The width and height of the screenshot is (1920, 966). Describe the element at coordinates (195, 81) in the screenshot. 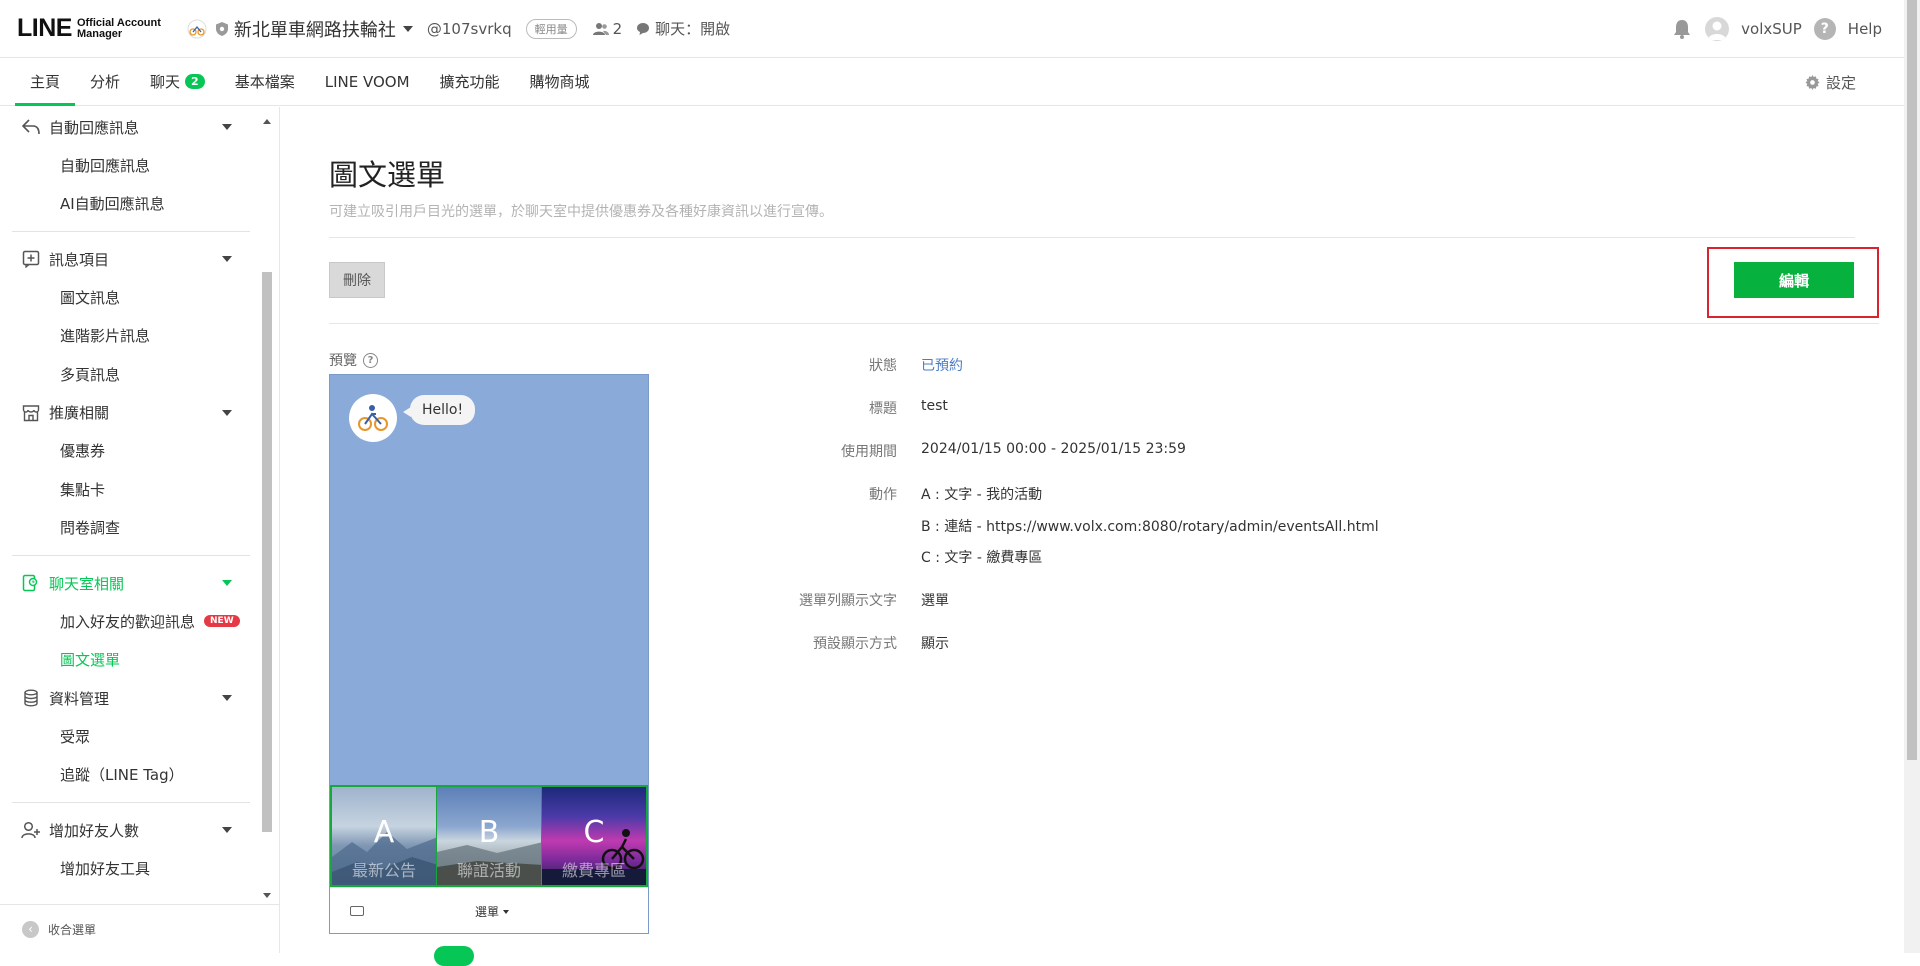

I see `chat-count-badge: 2` at that location.